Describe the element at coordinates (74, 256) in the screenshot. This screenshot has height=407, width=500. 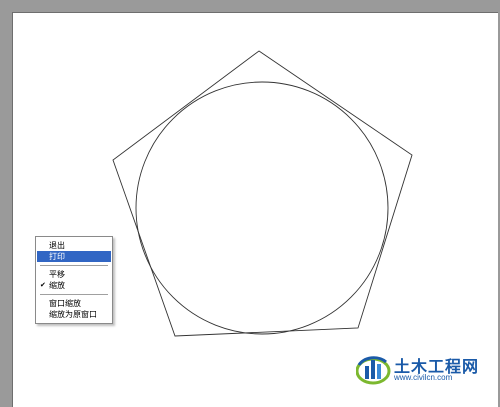
I see `menu-item-print: 打印` at that location.